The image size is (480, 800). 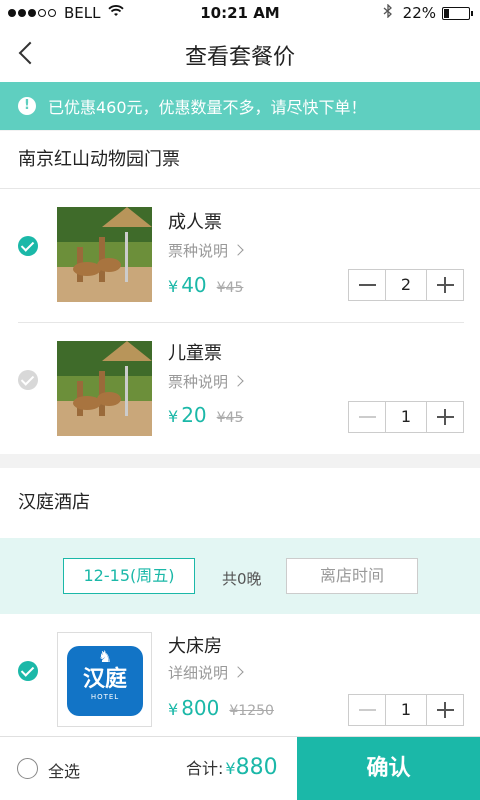 I want to click on price-value: 800, so click(x=200, y=708).